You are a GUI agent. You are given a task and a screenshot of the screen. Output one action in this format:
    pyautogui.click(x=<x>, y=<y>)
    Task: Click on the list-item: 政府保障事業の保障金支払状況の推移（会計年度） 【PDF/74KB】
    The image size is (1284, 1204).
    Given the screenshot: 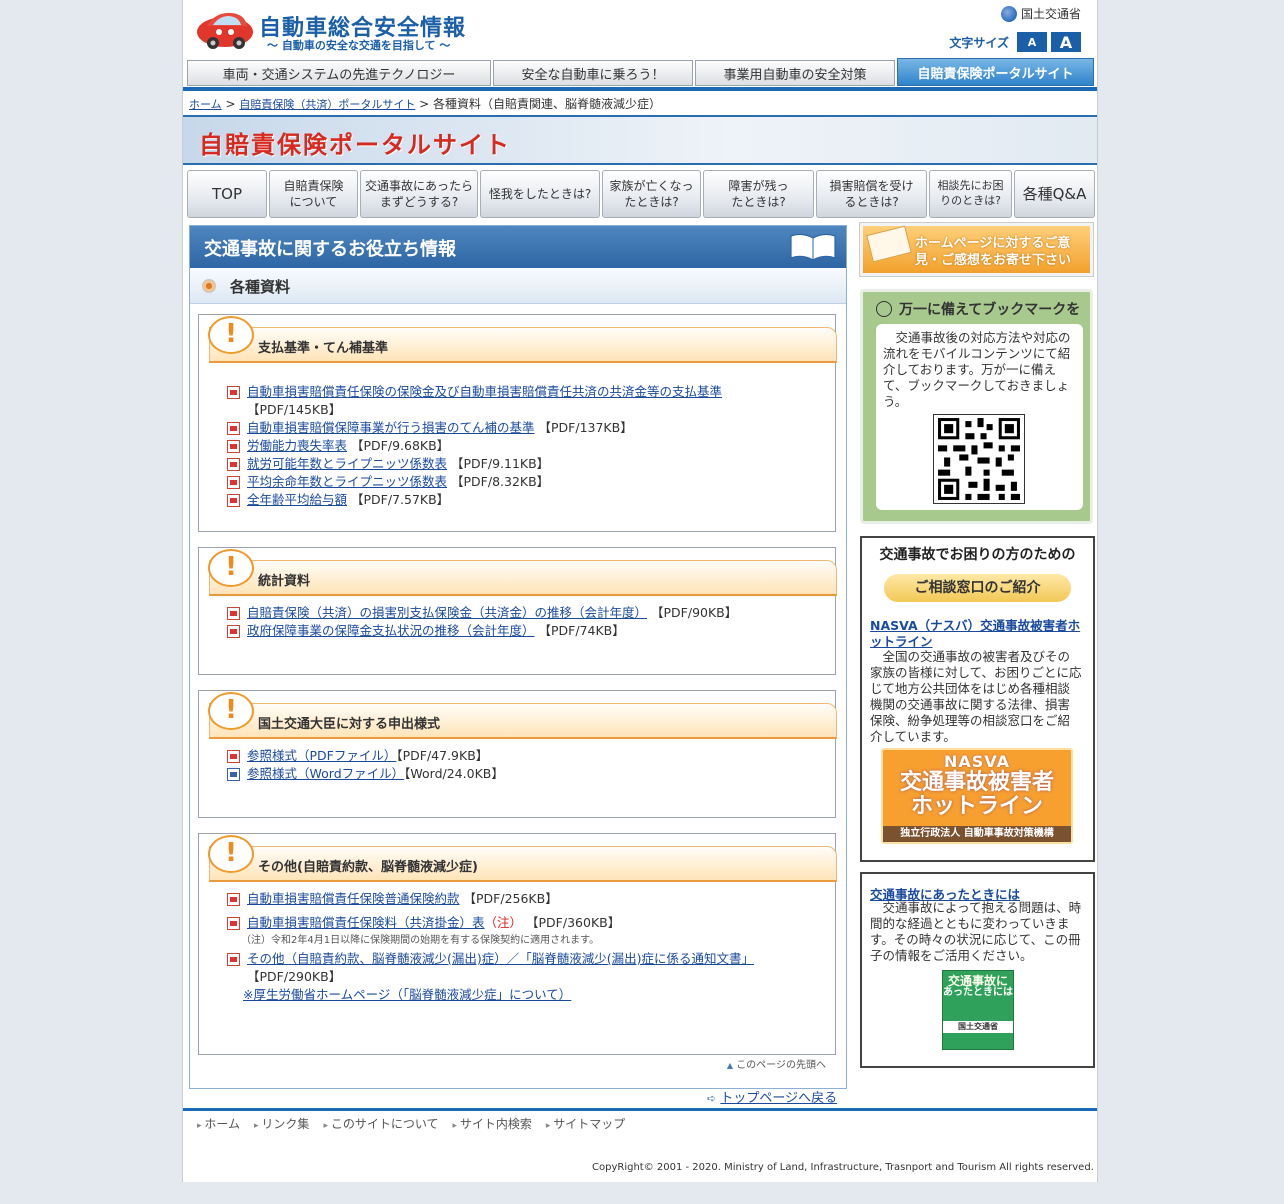 What is the action you would take?
    pyautogui.click(x=517, y=631)
    